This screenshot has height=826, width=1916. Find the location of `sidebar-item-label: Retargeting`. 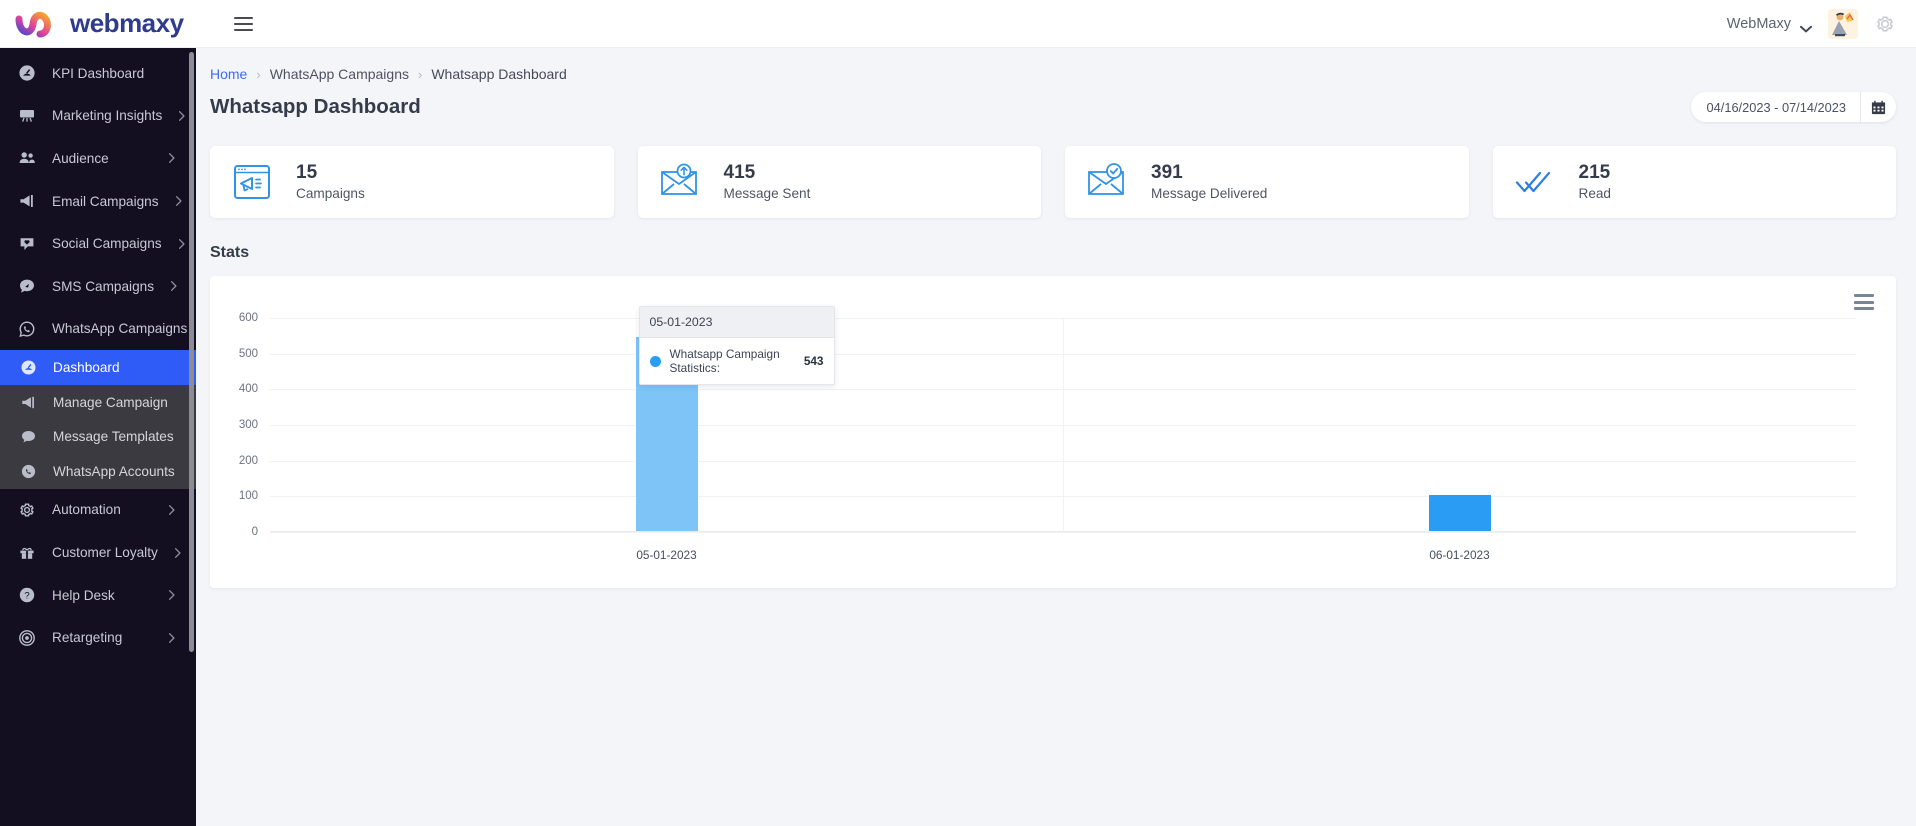

sidebar-item-label: Retargeting is located at coordinates (87, 638).